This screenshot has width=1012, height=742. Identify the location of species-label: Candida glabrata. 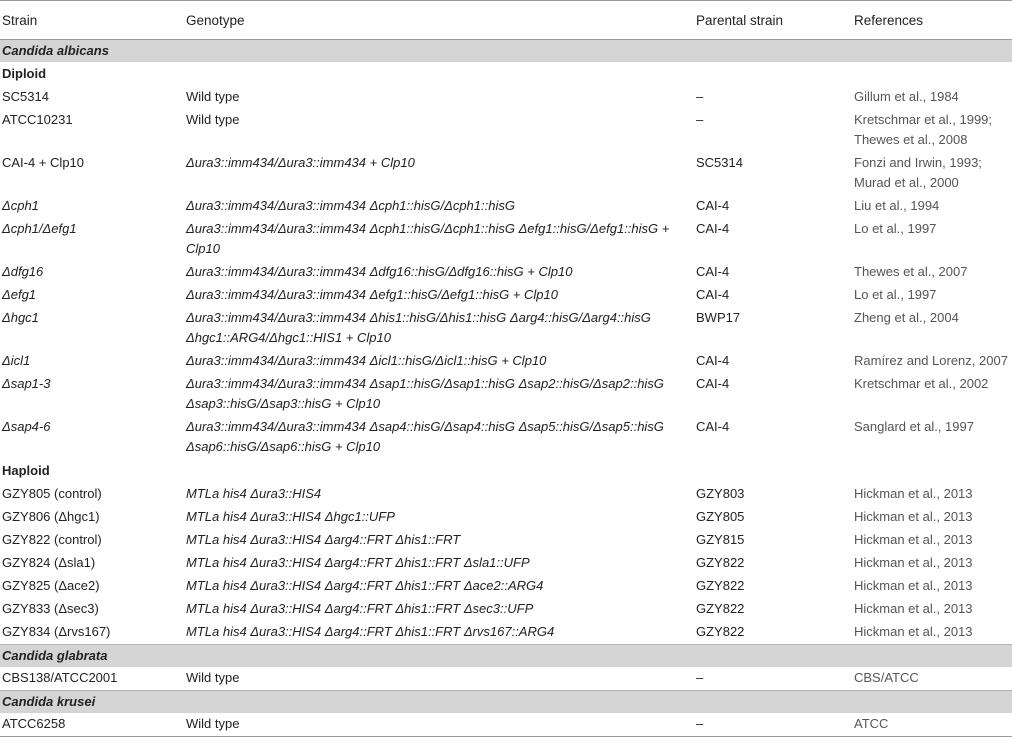
(506, 655).